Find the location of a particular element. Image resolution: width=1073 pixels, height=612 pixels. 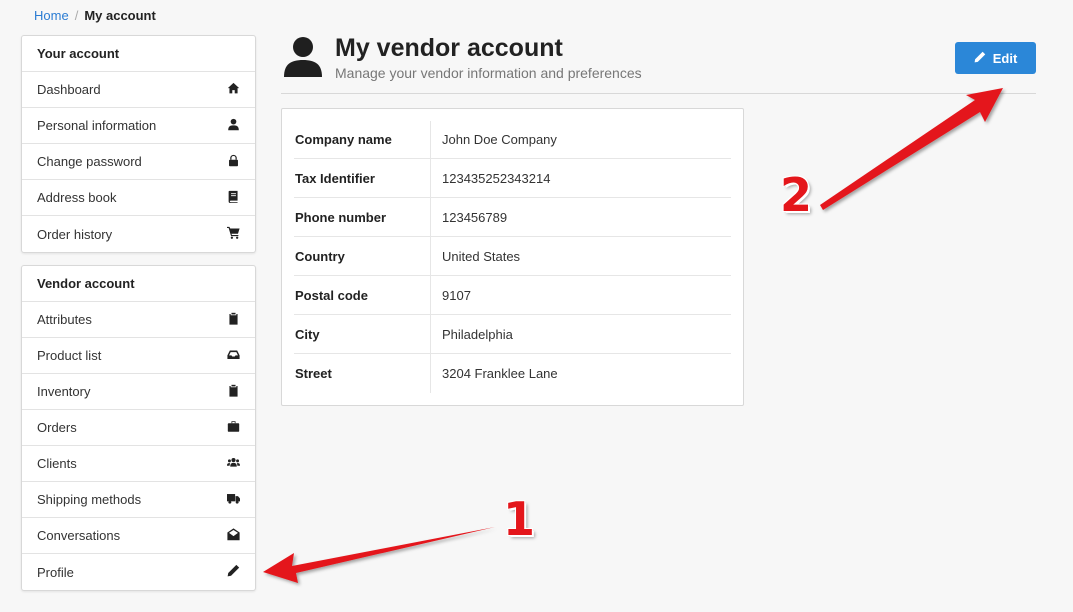

page-title: My vendor account is located at coordinates (449, 48).